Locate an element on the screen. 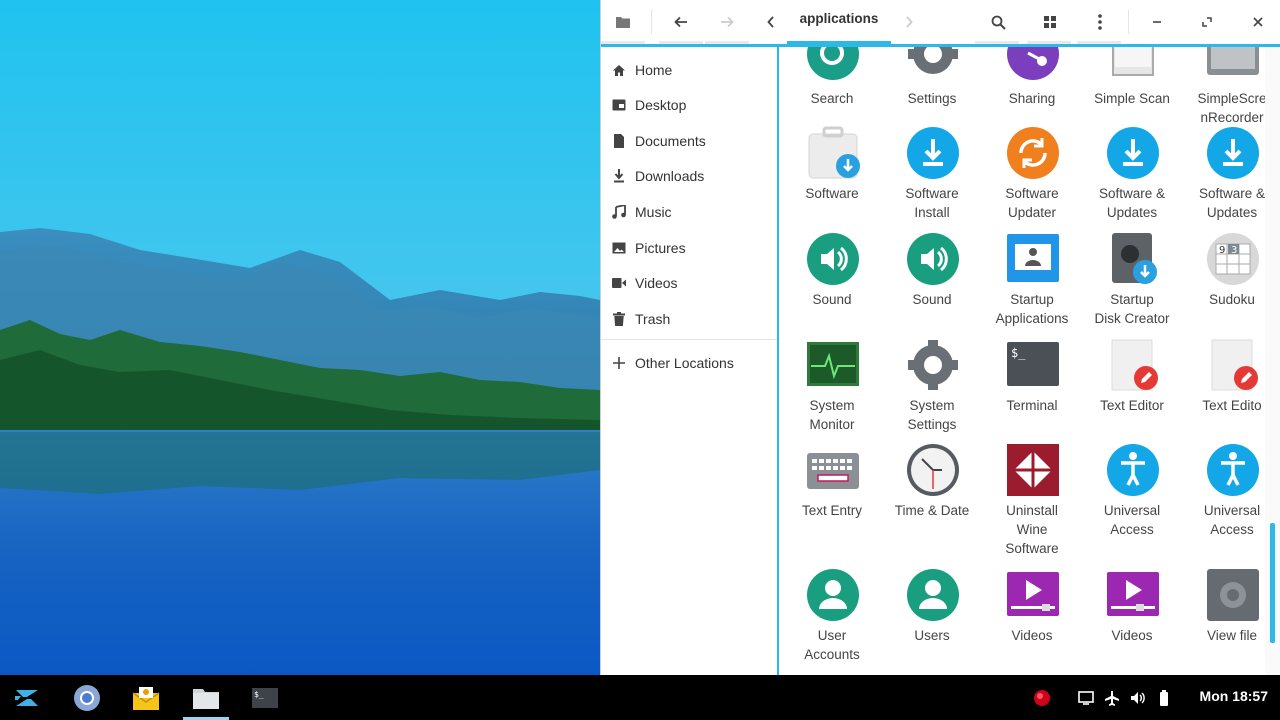  app-label: System Monitor is located at coordinates (832, 415).